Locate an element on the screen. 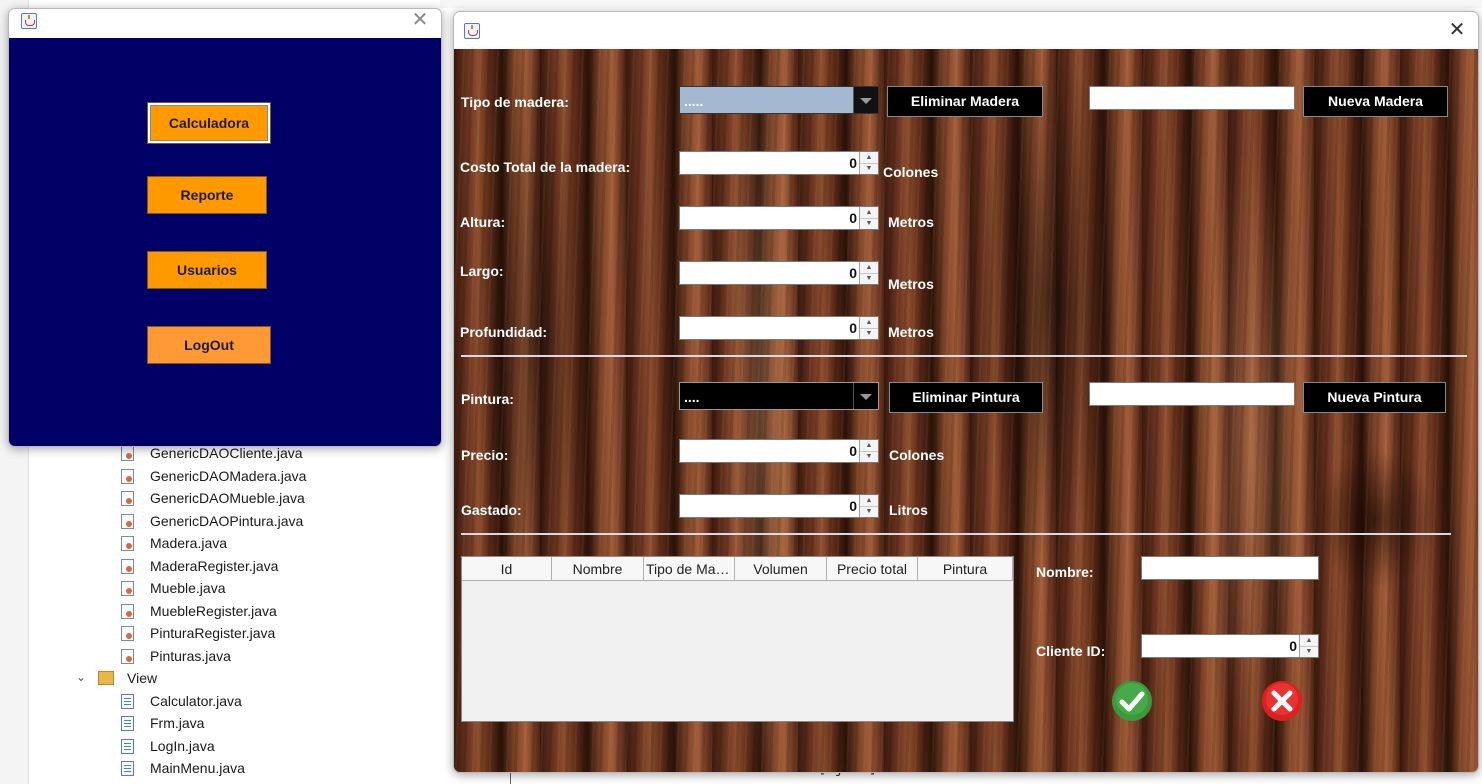  costo-total-unit: Colones is located at coordinates (911, 172).